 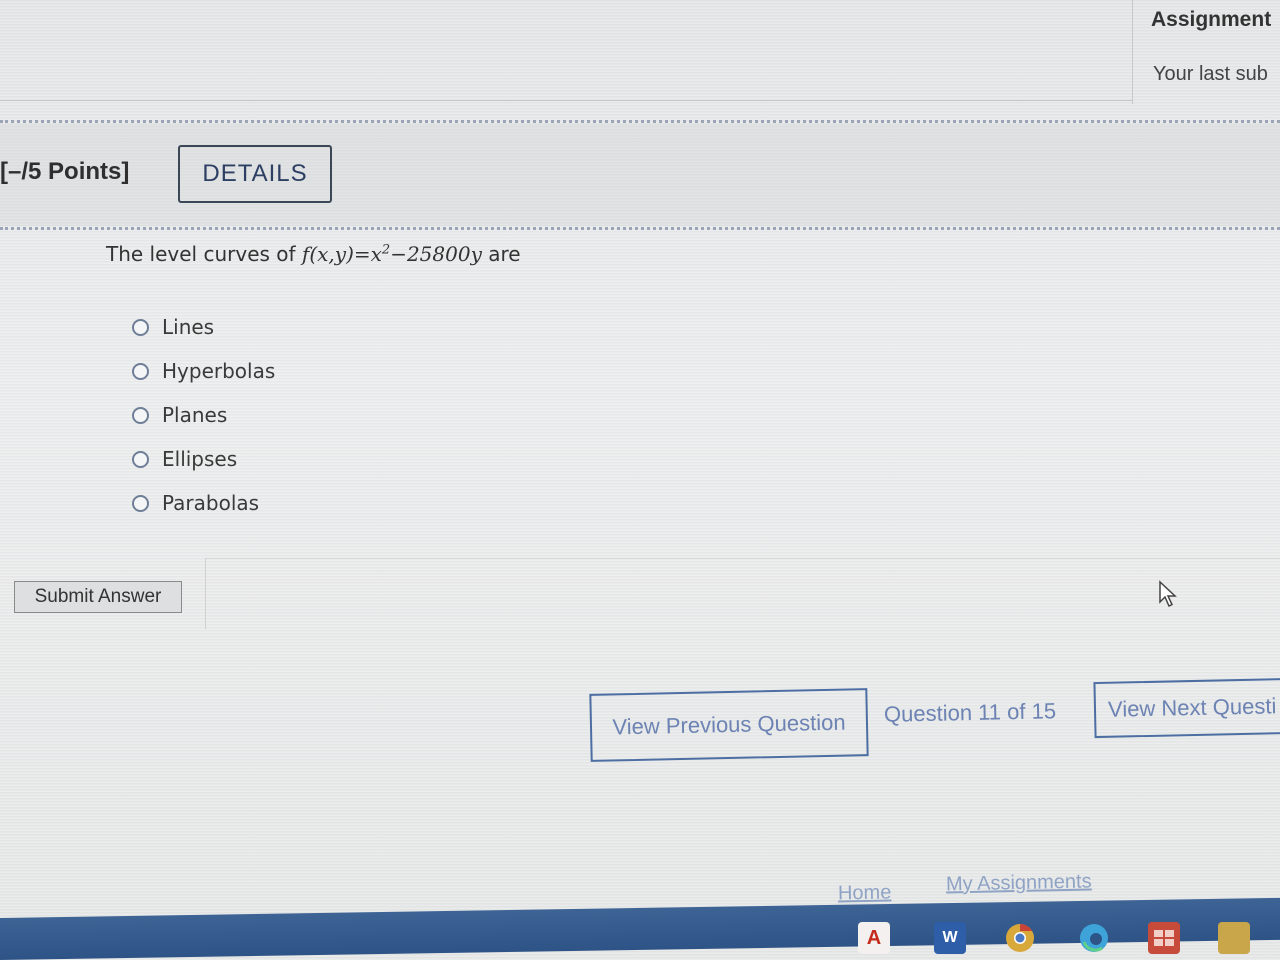 What do you see at coordinates (386, 250) in the screenshot?
I see `function-exponent: 2` at bounding box center [386, 250].